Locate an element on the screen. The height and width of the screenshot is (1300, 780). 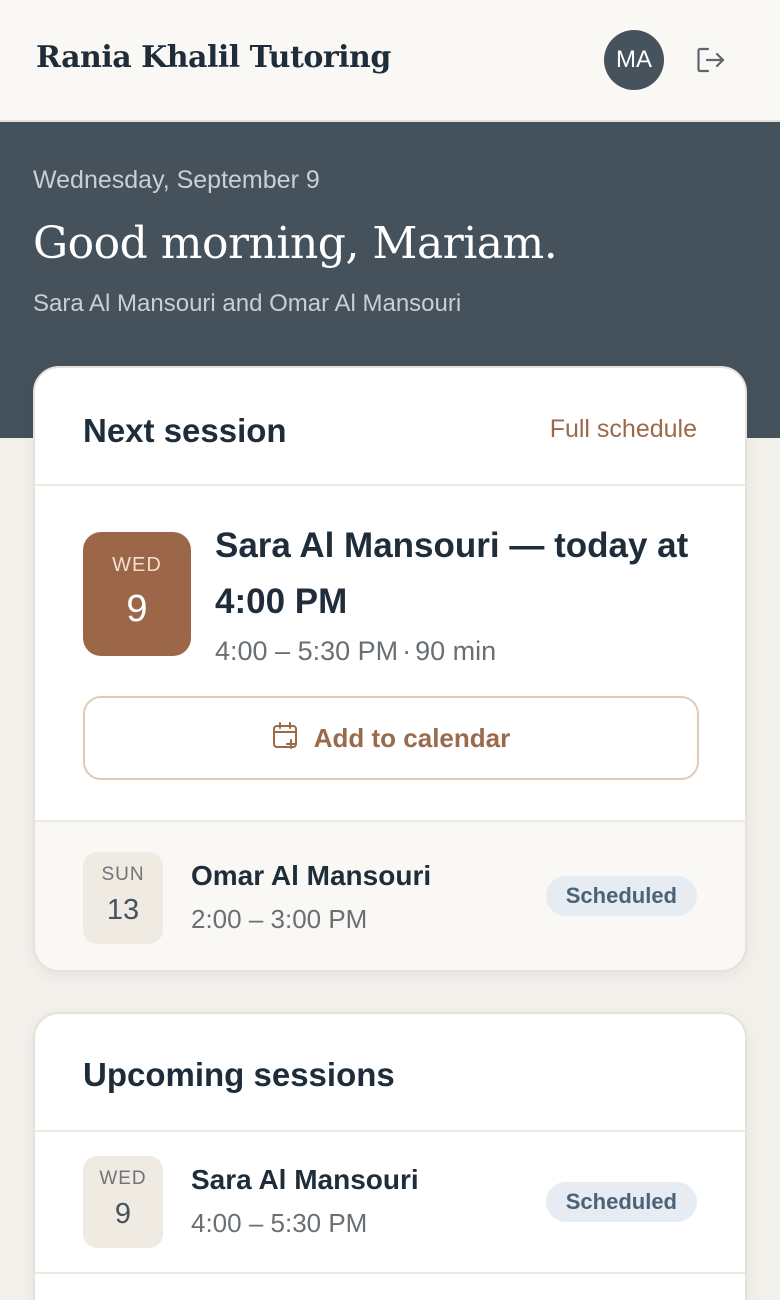
date-day: 13 is located at coordinates (123, 910).